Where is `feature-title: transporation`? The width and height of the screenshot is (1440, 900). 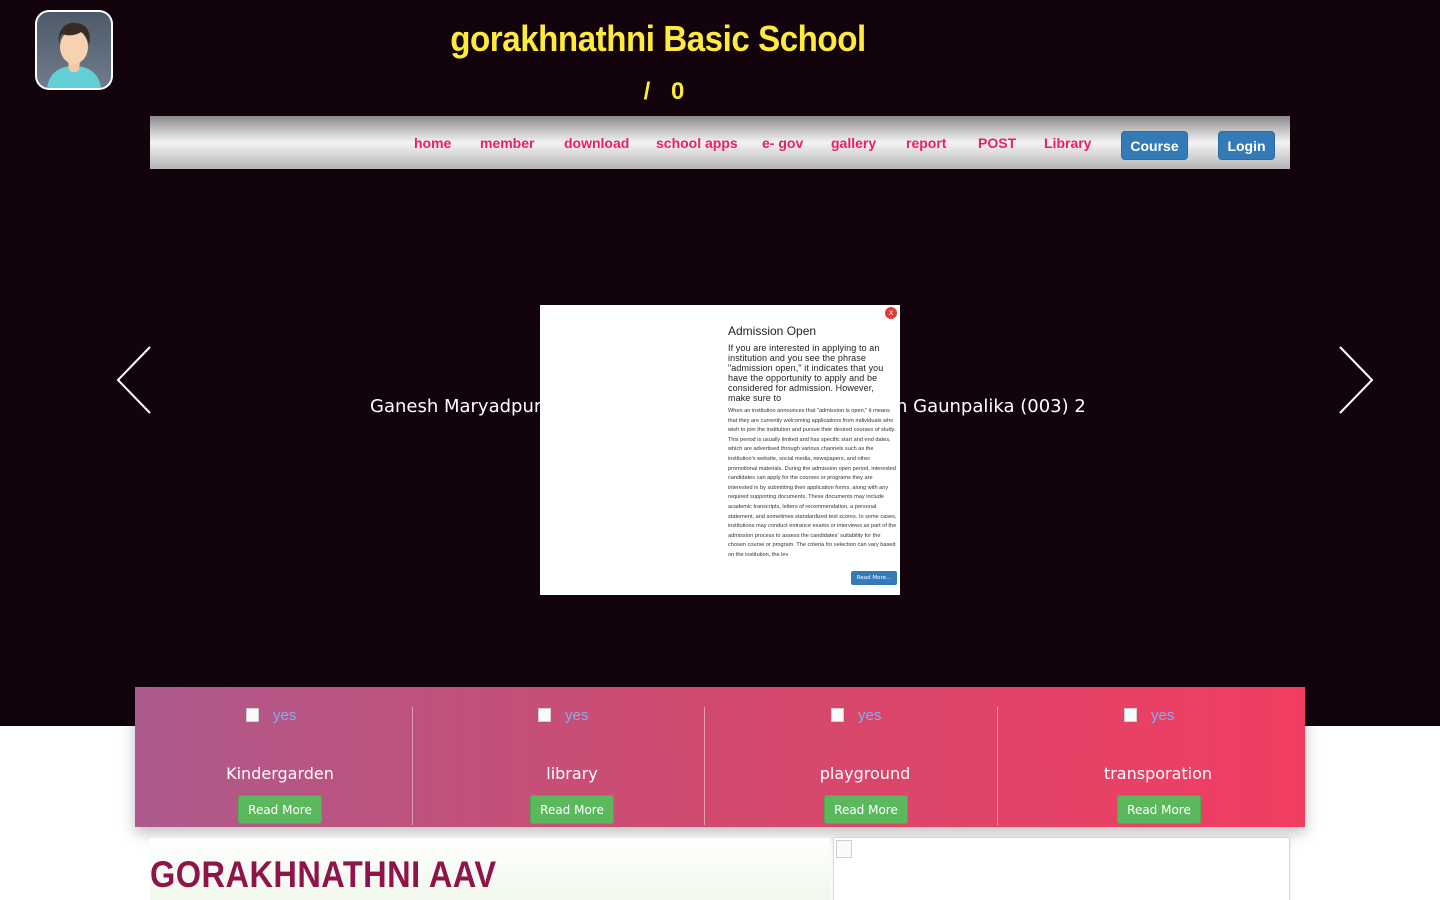
feature-title: transporation is located at coordinates (1158, 773).